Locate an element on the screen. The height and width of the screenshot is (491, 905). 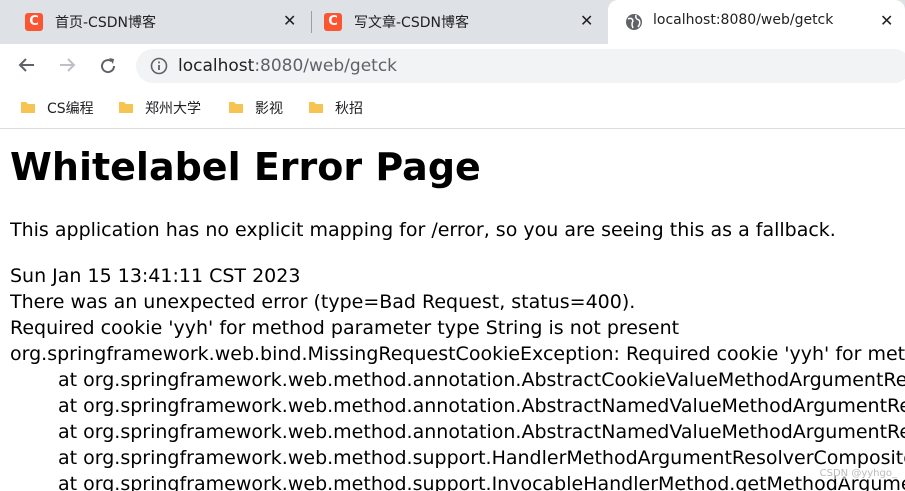
bookmarks-bar: CS编程 郑州大学 影视 秋招 is located at coordinates (452, 108).